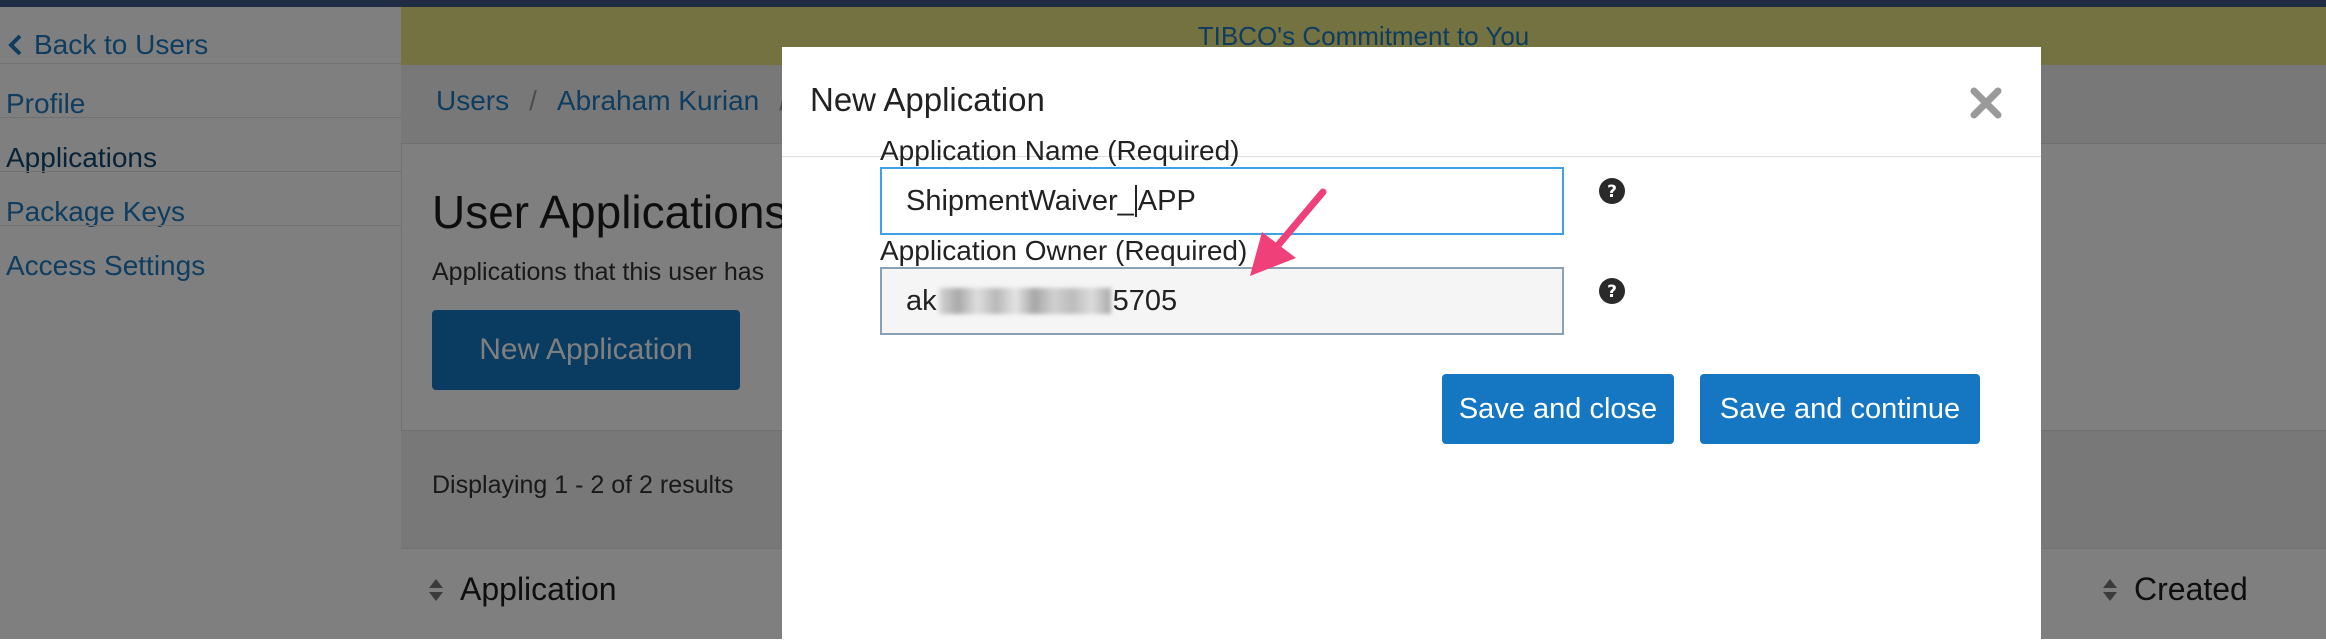  What do you see at coordinates (1060, 150) in the screenshot?
I see `application-name-label: Application Name (Required)` at bounding box center [1060, 150].